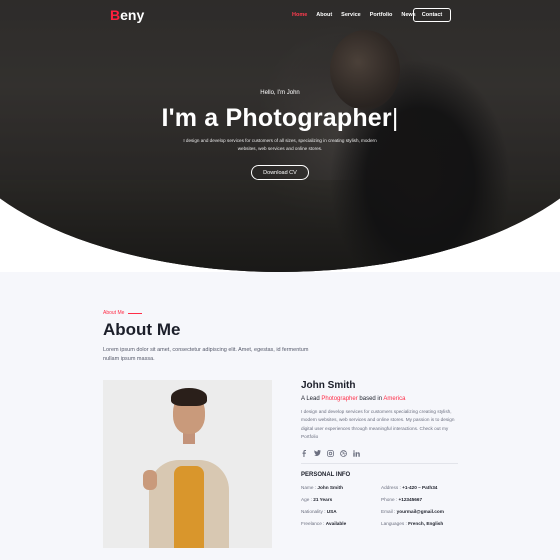 The height and width of the screenshot is (560, 560). What do you see at coordinates (402, 499) in the screenshot?
I see `info-phone: Phone : +12345667` at bounding box center [402, 499].